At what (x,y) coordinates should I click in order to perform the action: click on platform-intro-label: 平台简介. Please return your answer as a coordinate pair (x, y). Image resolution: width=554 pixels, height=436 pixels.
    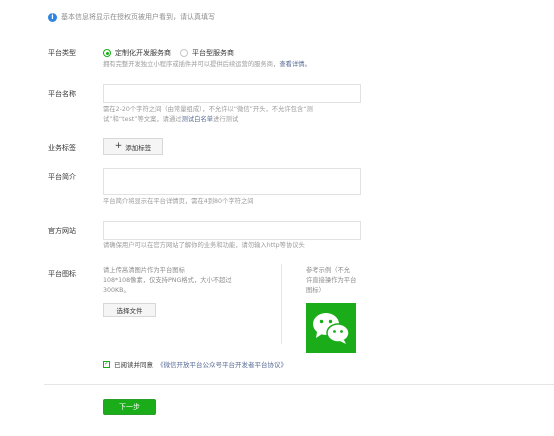
    Looking at the image, I should click on (62, 177).